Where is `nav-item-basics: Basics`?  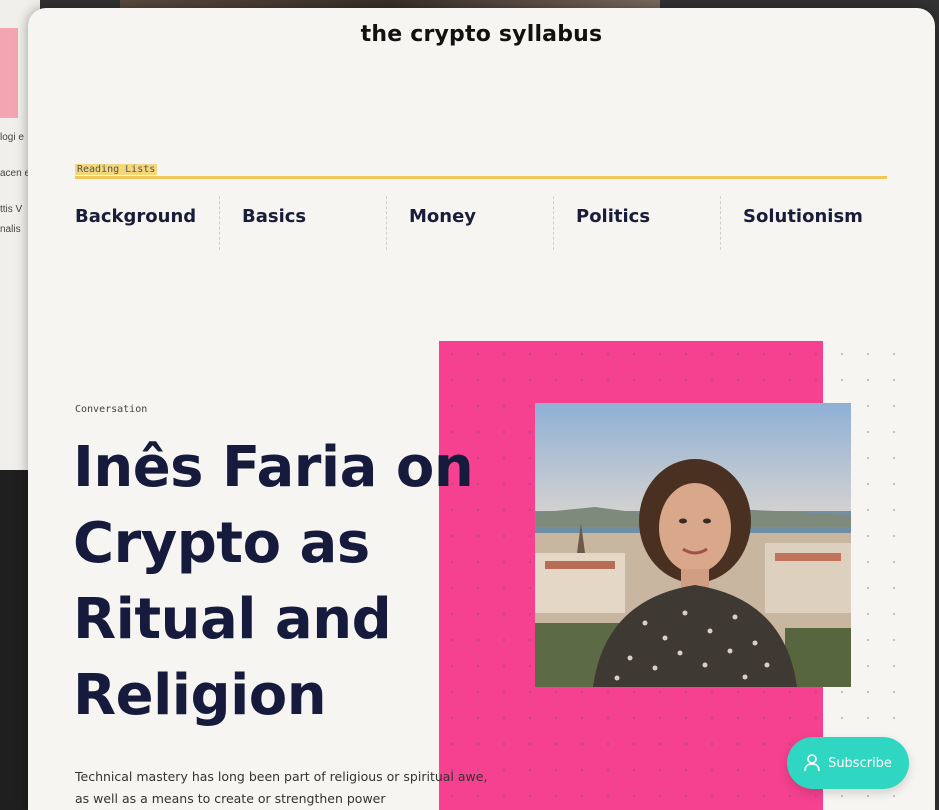
nav-item-basics: Basics is located at coordinates (303, 223).